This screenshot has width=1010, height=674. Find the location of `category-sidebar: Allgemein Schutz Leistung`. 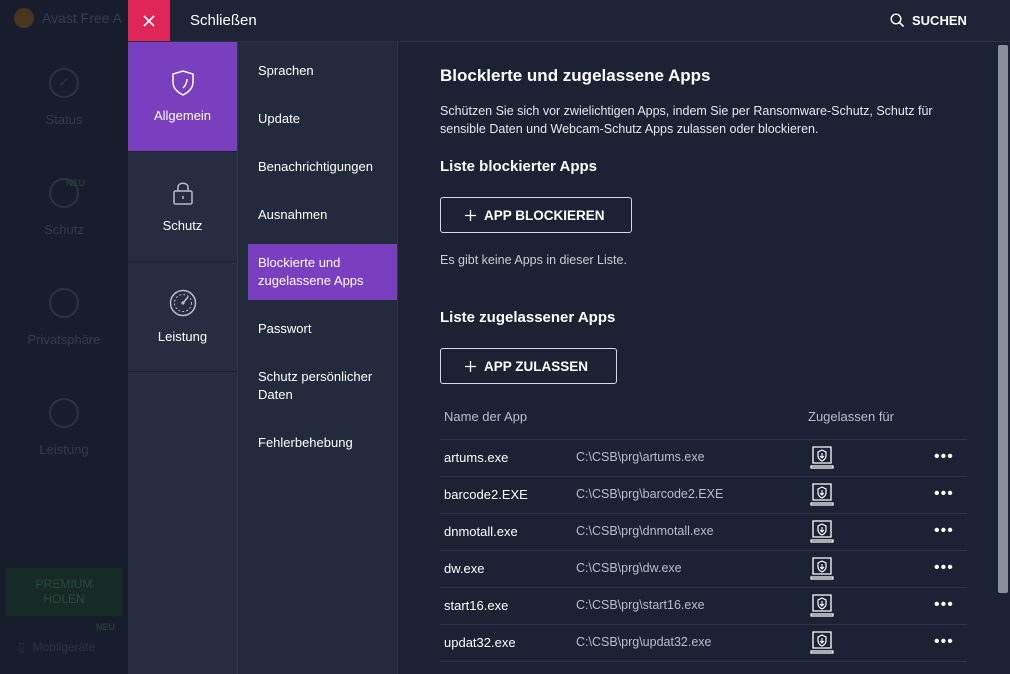

category-sidebar: Allgemein Schutz Leistung is located at coordinates (183, 358).